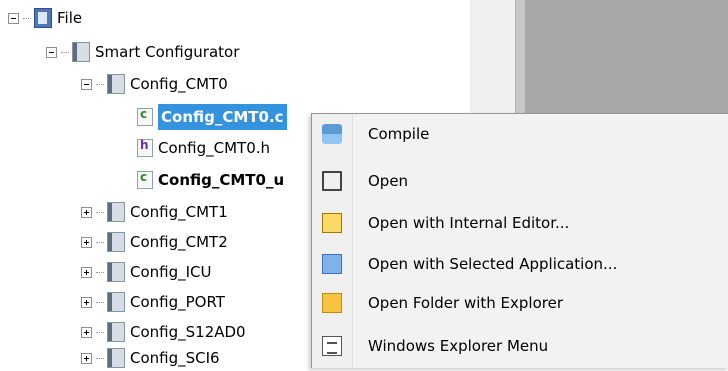  I want to click on tree-item-config-cmt2: Config_CMT2, so click(154, 242).